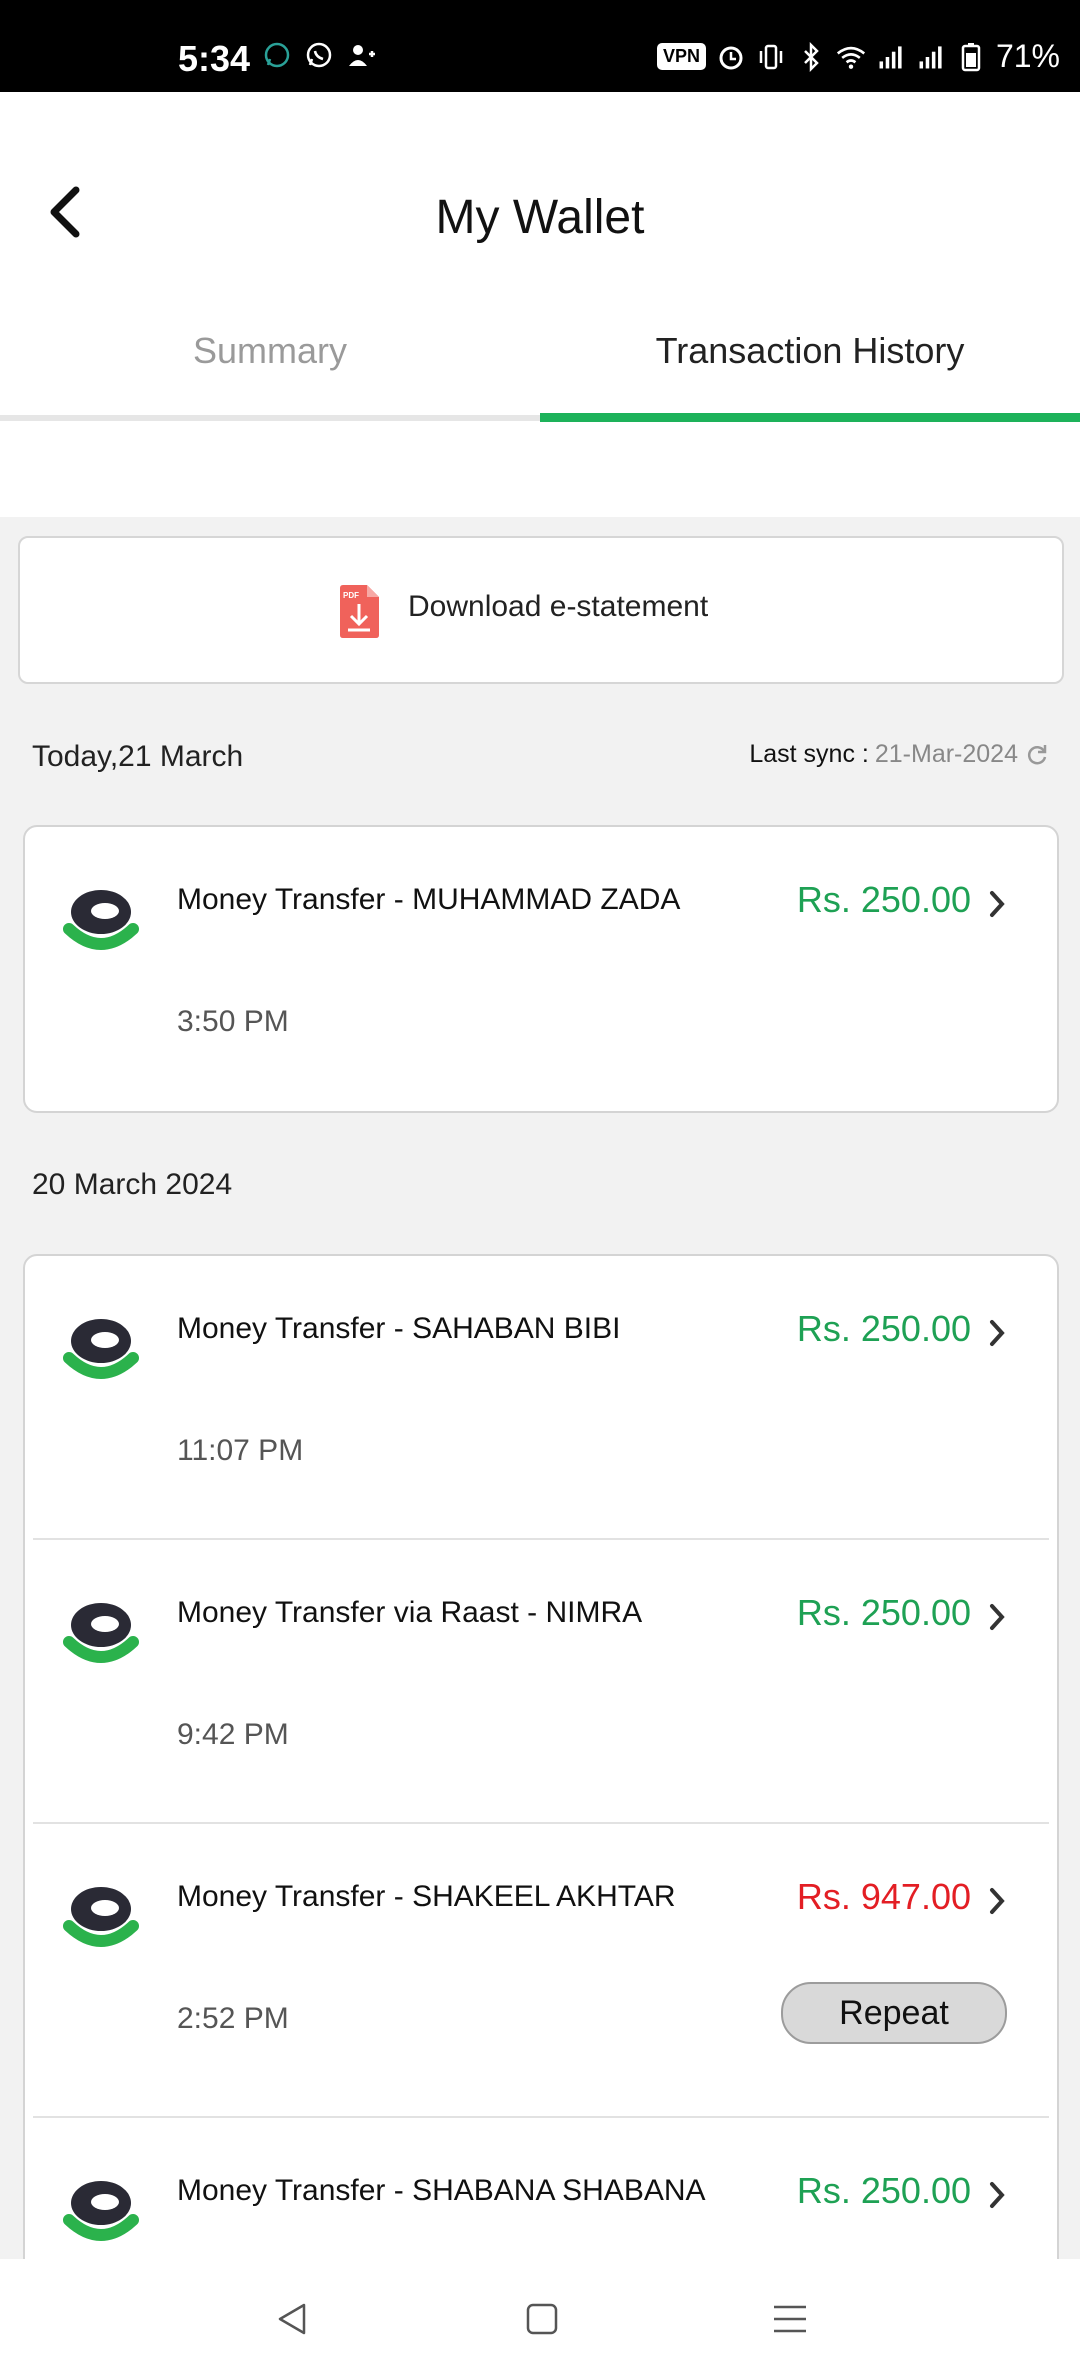 This screenshot has width=1080, height=2376. What do you see at coordinates (540, 46) in the screenshot?
I see `status-bar: 5:34 VPN 71%` at bounding box center [540, 46].